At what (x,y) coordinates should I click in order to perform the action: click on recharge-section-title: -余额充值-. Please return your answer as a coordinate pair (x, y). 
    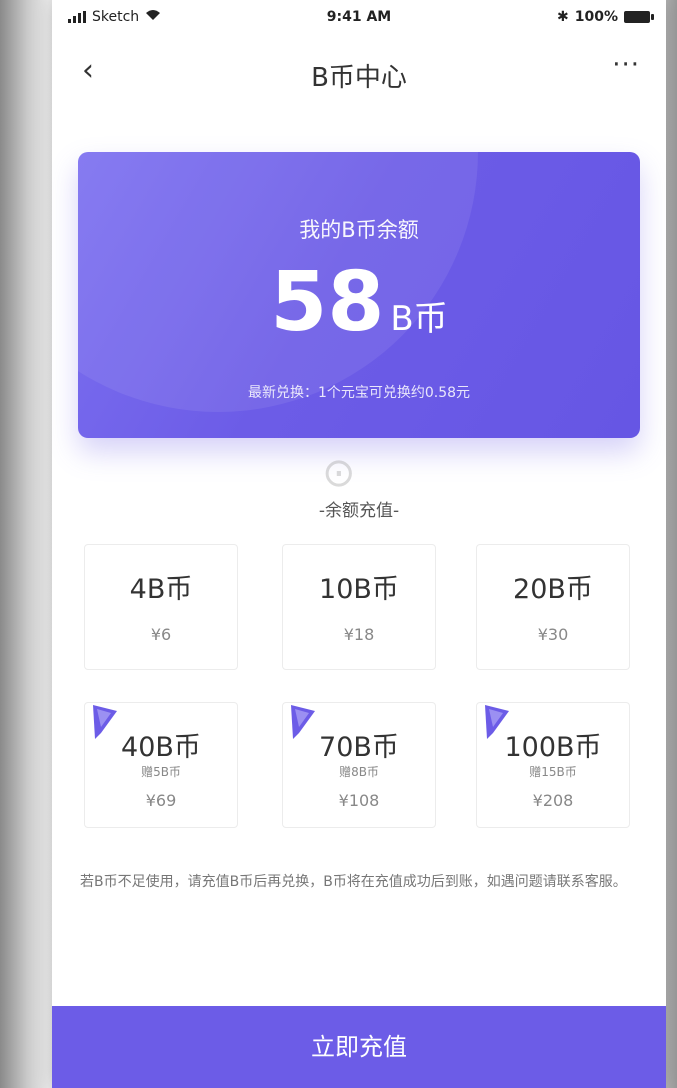
    Looking at the image, I should click on (359, 511).